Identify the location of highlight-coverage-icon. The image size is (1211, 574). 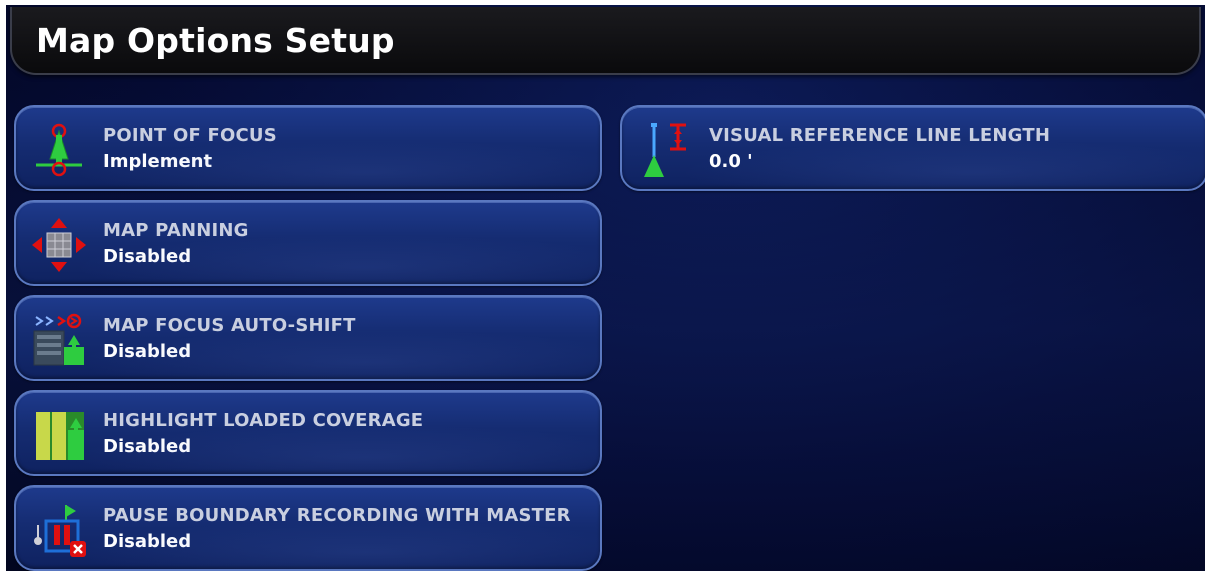
(59, 435).